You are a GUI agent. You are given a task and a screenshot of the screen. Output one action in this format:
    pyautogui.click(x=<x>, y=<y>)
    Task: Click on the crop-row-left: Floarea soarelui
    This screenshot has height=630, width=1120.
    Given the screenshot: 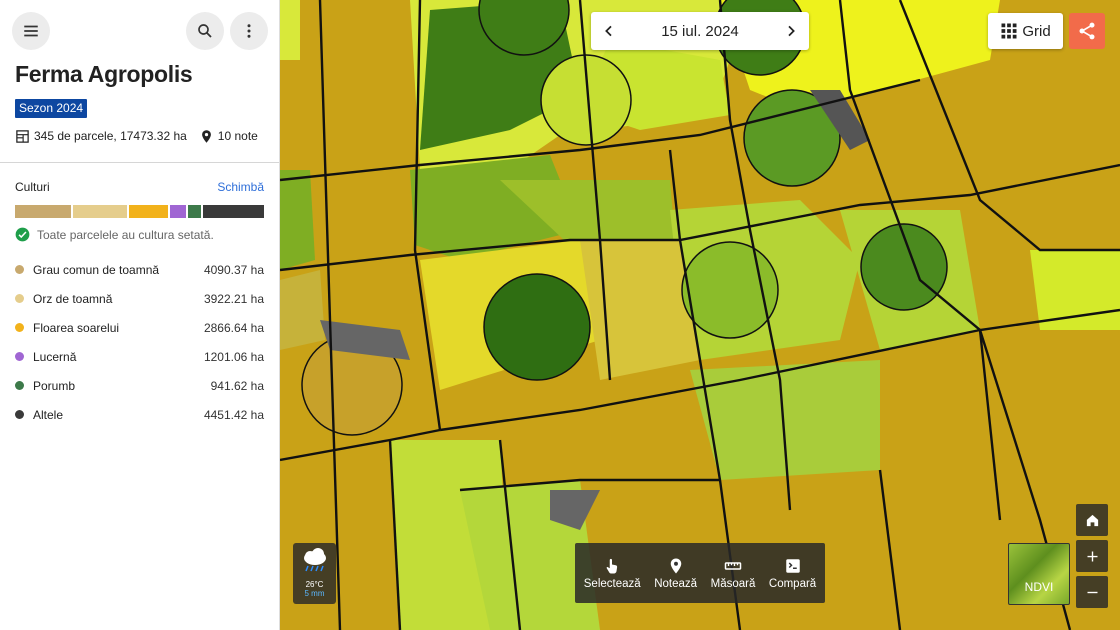 What is the action you would take?
    pyautogui.click(x=67, y=328)
    